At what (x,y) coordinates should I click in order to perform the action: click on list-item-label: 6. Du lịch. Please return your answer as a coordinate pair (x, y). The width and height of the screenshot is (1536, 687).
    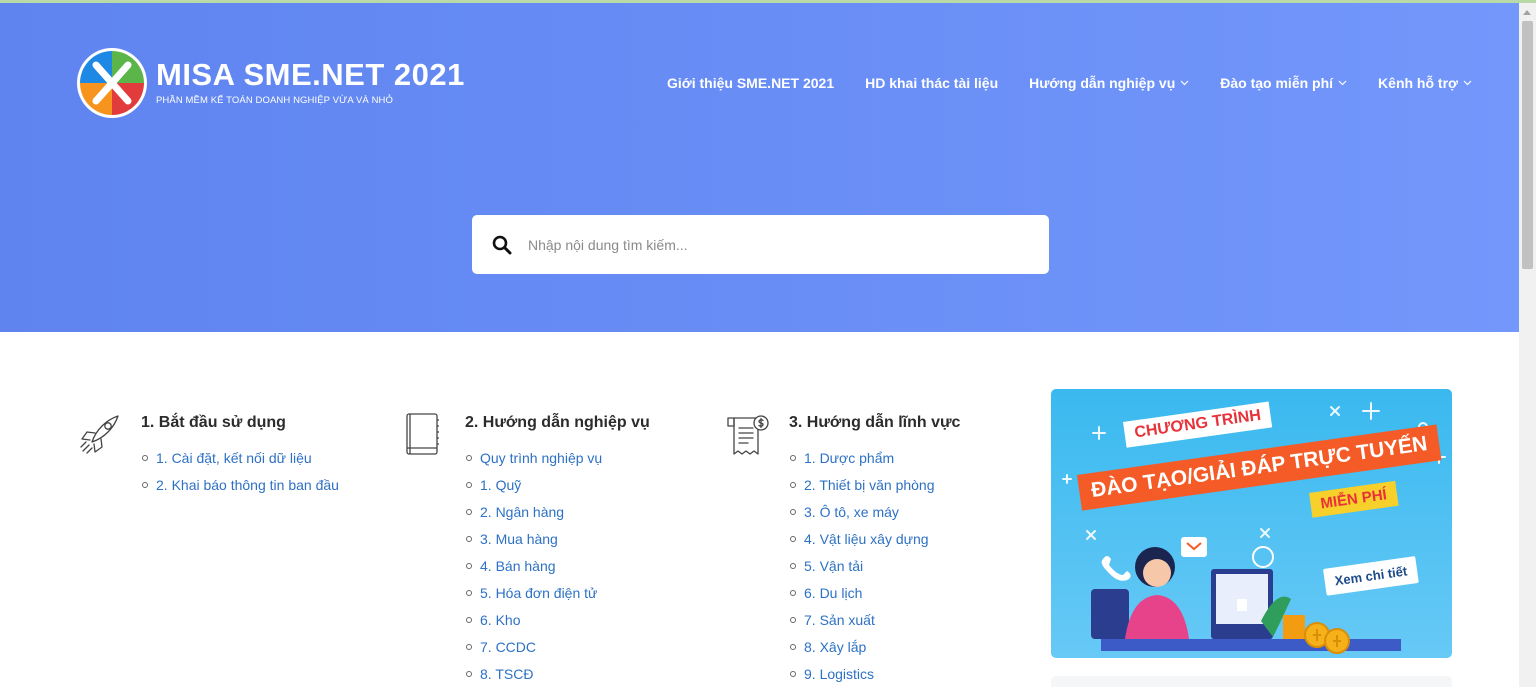
    Looking at the image, I should click on (833, 593).